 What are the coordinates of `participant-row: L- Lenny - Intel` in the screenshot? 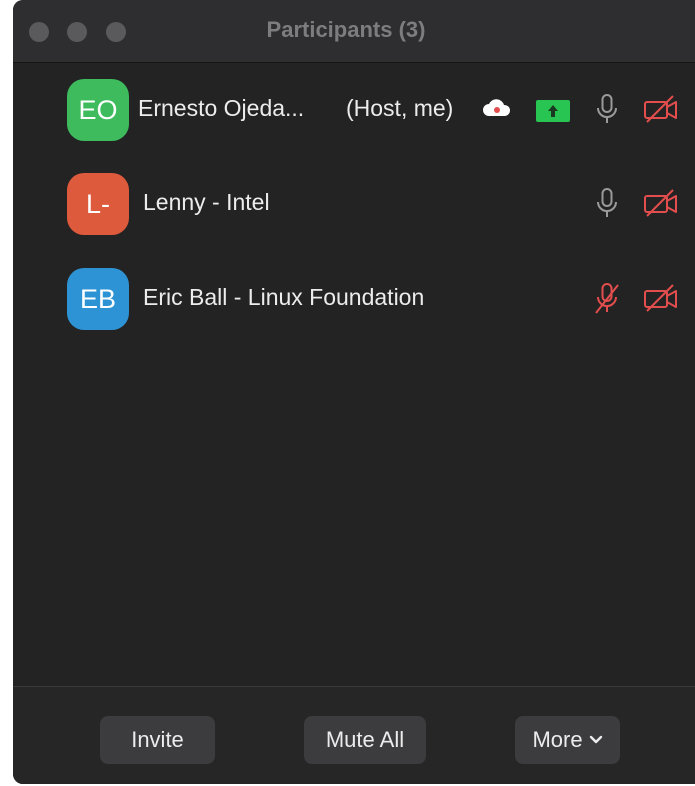 It's located at (354, 208).